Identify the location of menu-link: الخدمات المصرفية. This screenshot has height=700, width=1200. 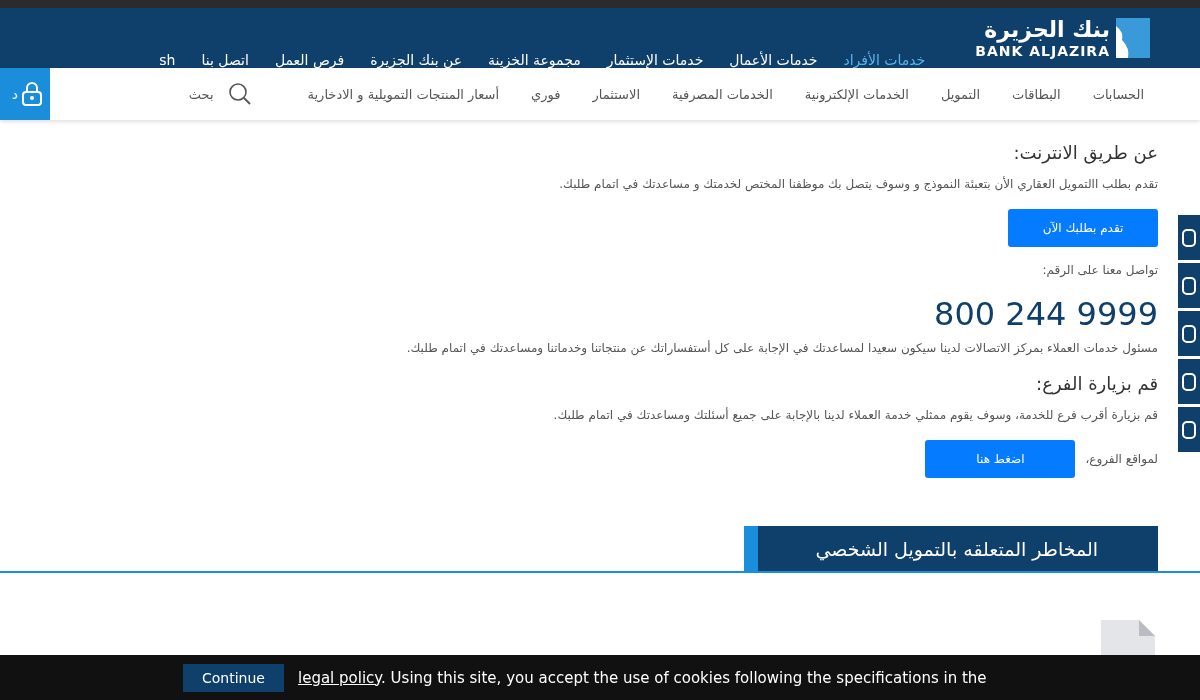
(722, 94).